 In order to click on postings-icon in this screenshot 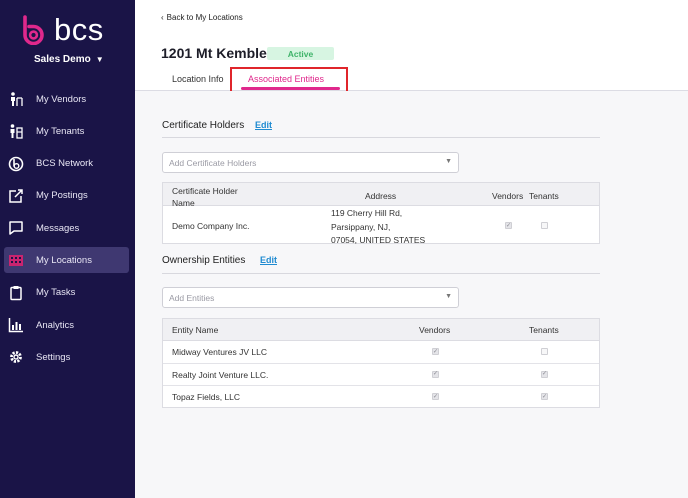, I will do `click(16, 196)`.